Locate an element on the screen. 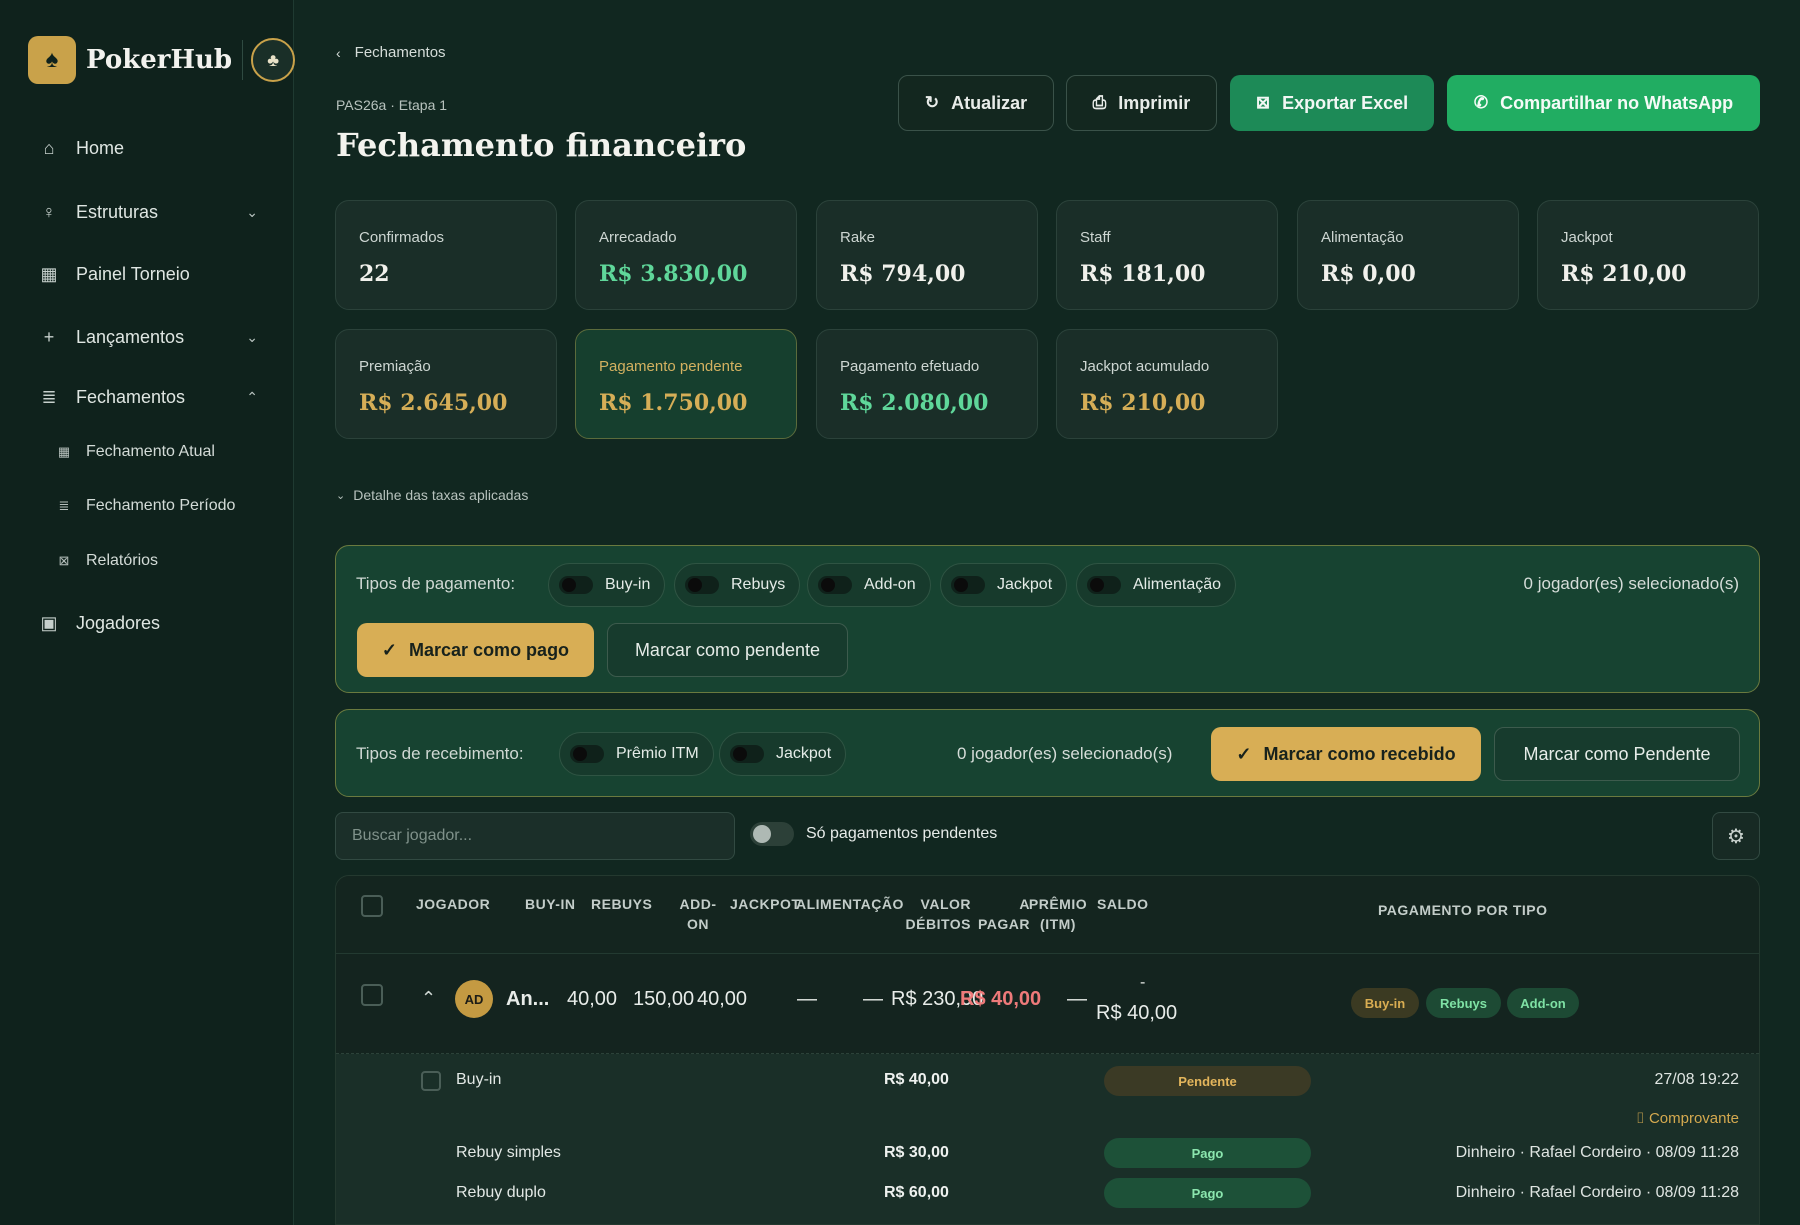 The height and width of the screenshot is (1225, 1800). share-whatsapp-button: ✆ Compartilhar no WhatsApp is located at coordinates (1603, 103).